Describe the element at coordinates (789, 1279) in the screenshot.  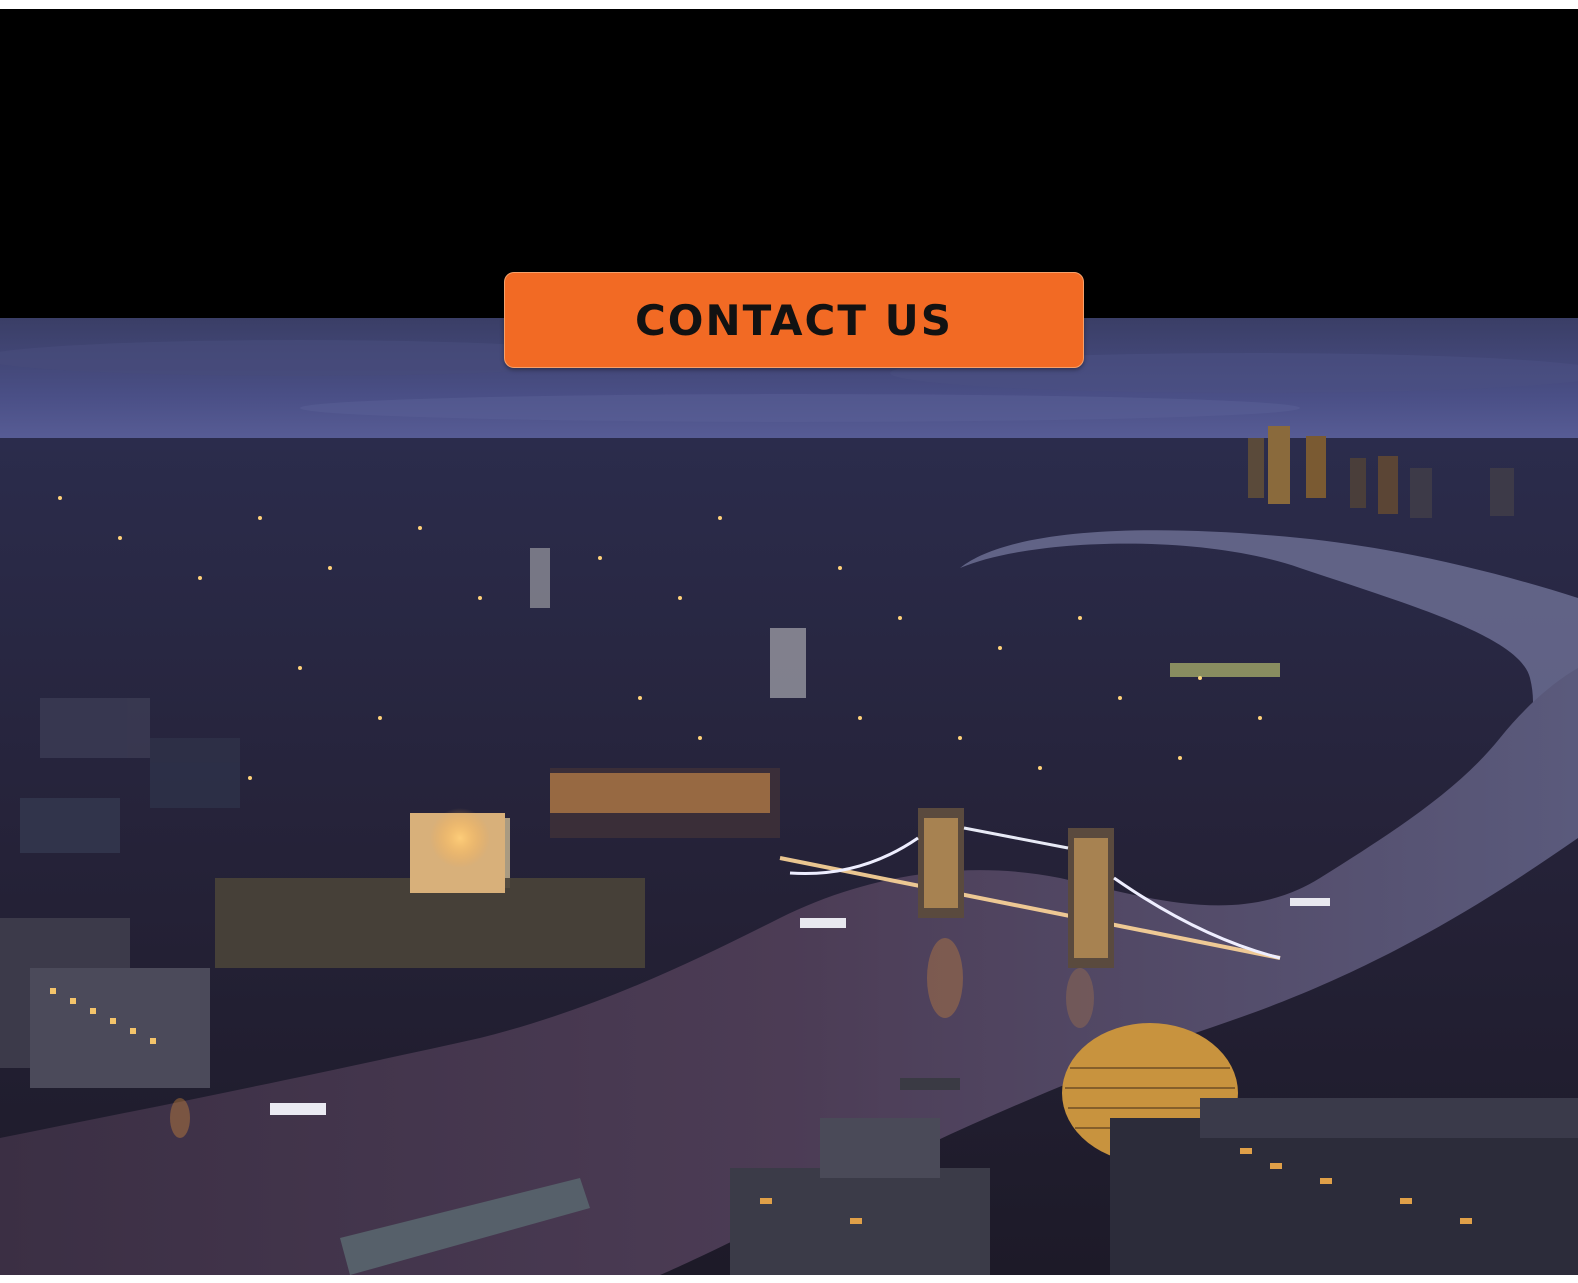
I see `bottom-white-strip` at that location.